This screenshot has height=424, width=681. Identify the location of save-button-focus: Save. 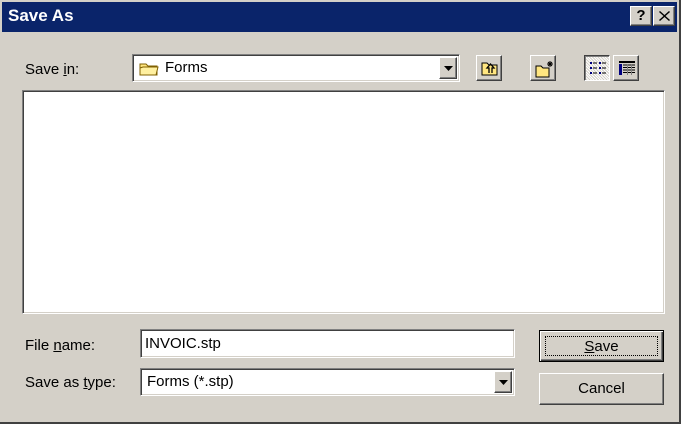
(601, 346).